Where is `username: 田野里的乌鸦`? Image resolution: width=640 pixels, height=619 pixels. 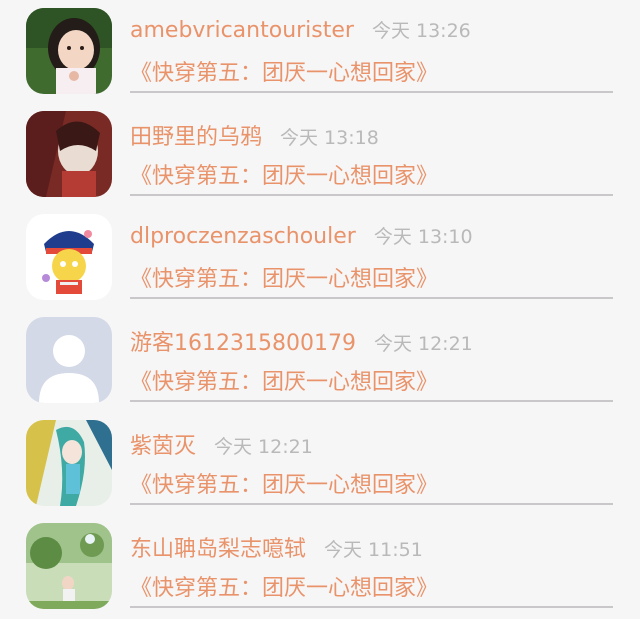
username: 田野里的乌鸦 is located at coordinates (196, 135).